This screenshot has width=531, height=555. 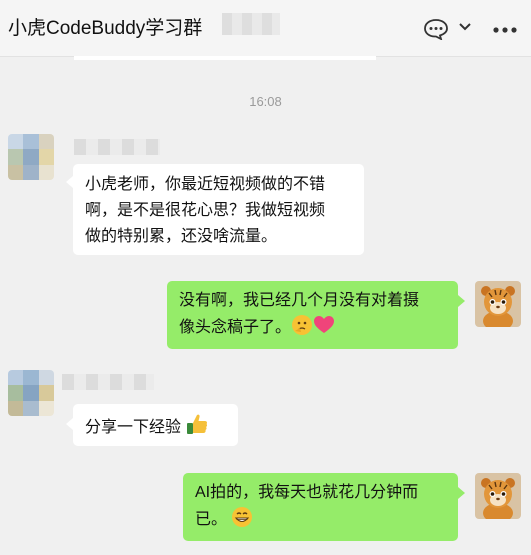 I want to click on message-bubble-incoming: 分享一下经验, so click(x=155, y=425).